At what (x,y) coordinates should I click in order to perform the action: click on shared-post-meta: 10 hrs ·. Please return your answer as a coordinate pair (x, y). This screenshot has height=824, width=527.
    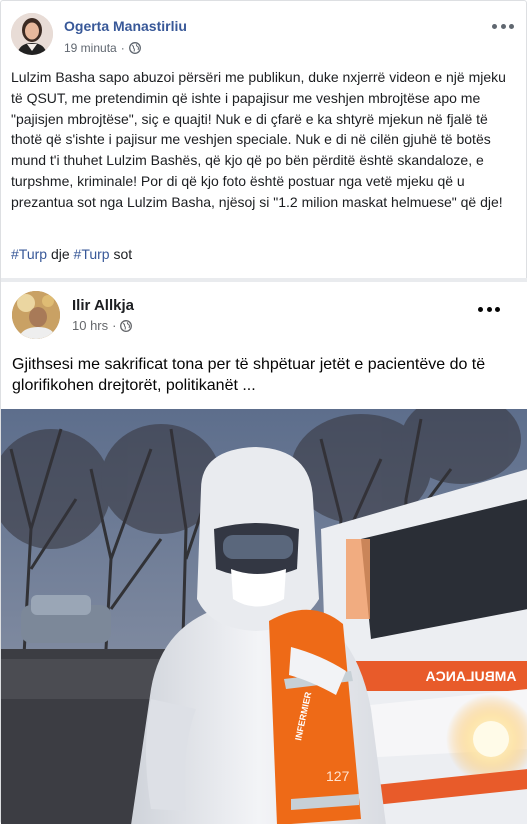
    Looking at the image, I should click on (102, 325).